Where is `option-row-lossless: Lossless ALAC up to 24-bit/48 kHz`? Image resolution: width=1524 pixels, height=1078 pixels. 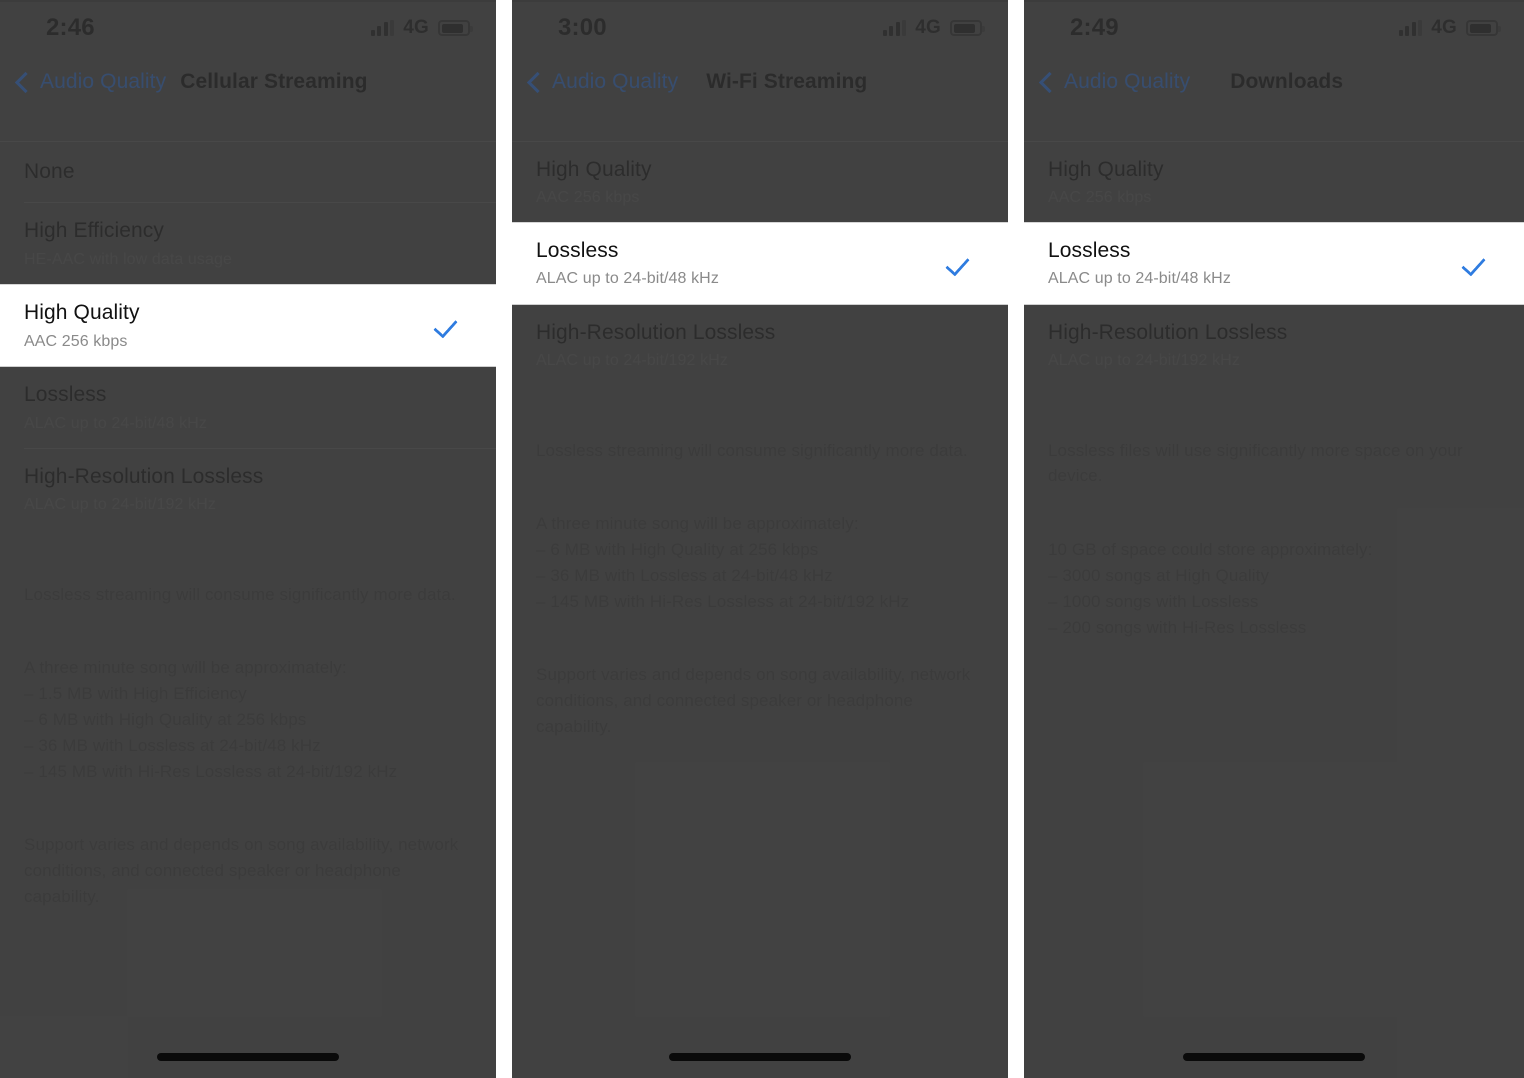 option-row-lossless: Lossless ALAC up to 24-bit/48 kHz is located at coordinates (248, 407).